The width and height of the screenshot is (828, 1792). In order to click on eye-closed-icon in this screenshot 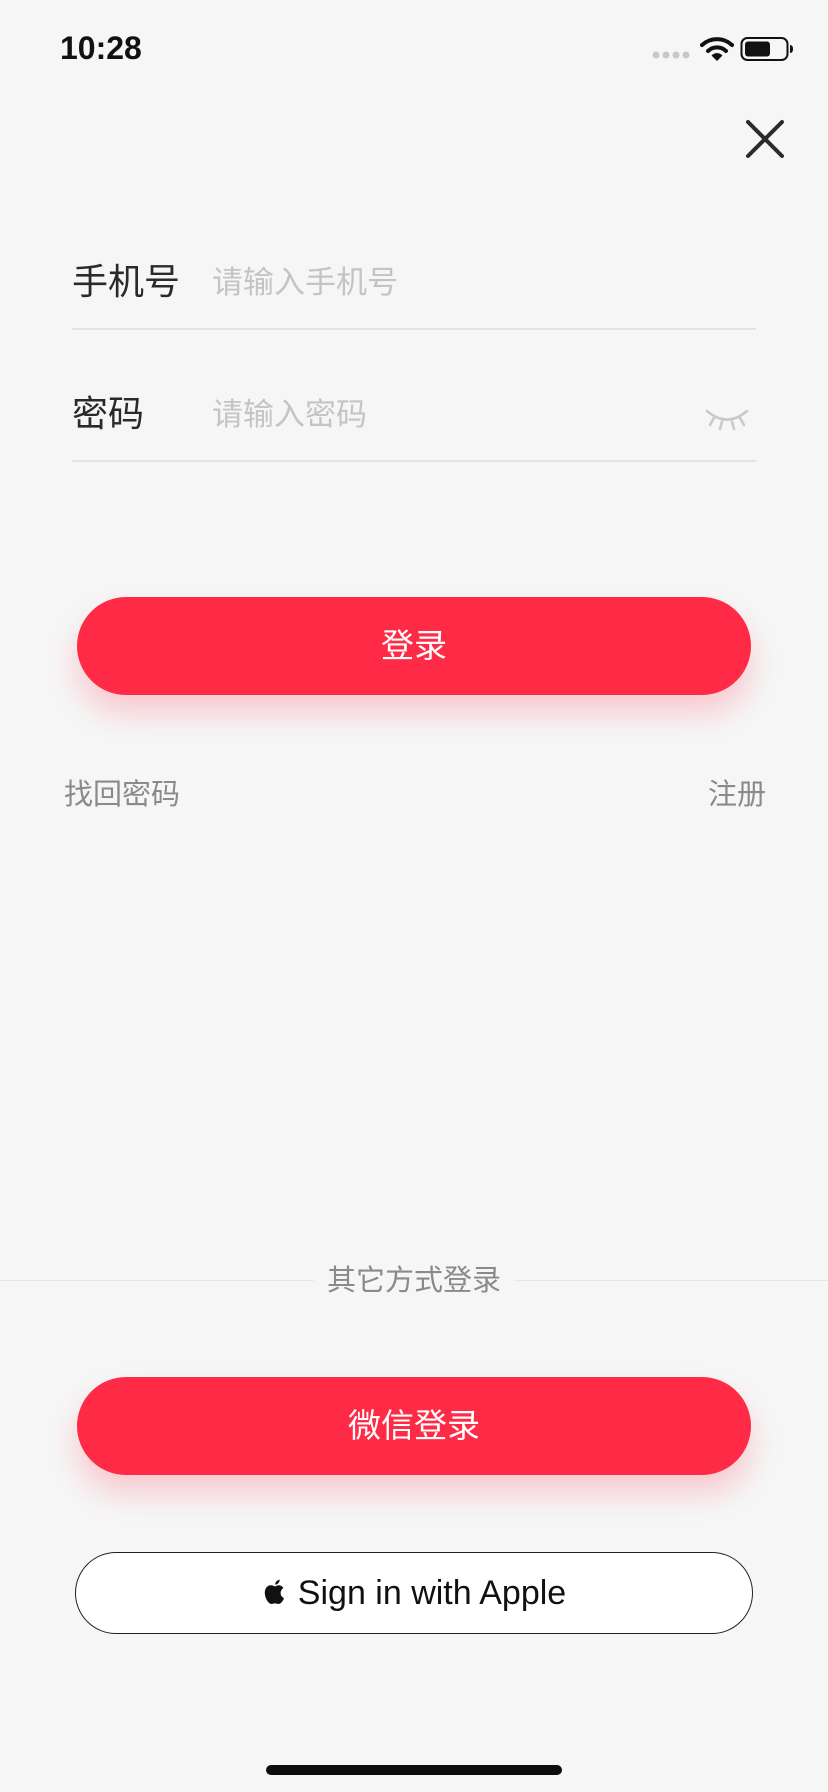, I will do `click(727, 419)`.